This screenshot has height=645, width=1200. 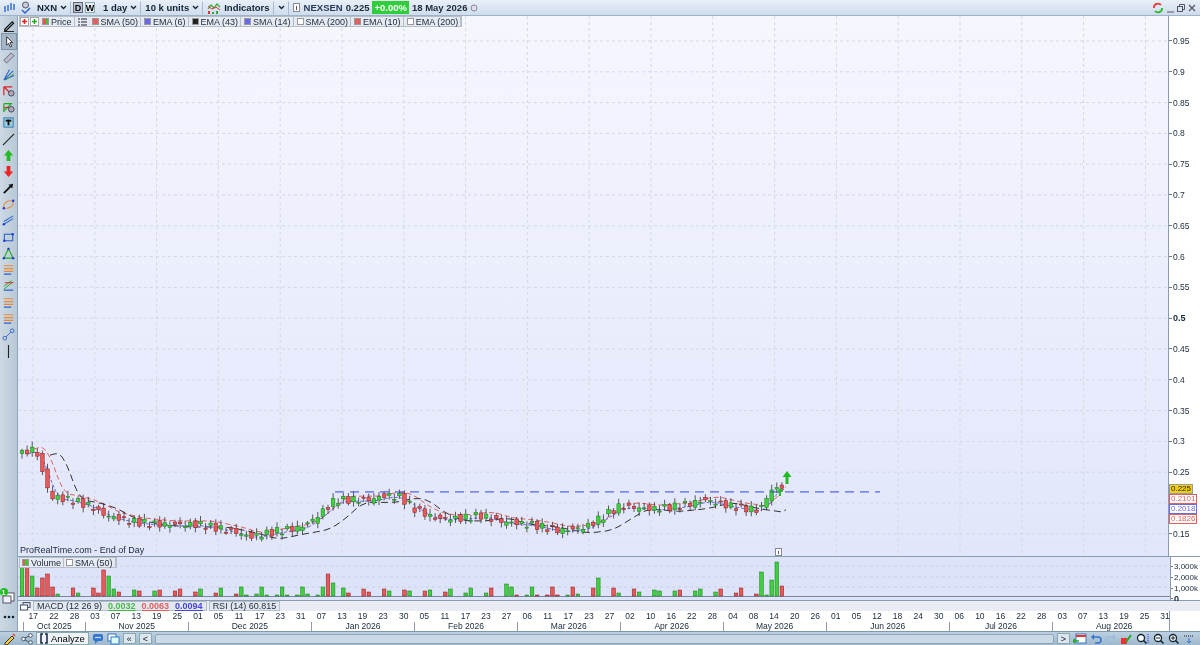 I want to click on indicators-button: Indicators, so click(x=238, y=7).